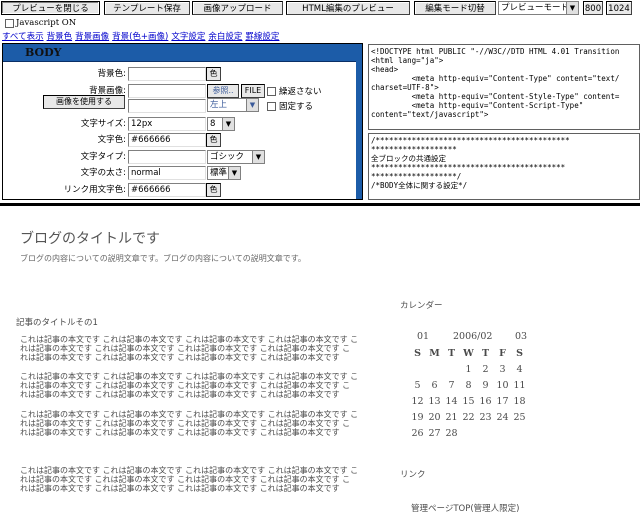  I want to click on text-color-input: #666666, so click(167, 140).